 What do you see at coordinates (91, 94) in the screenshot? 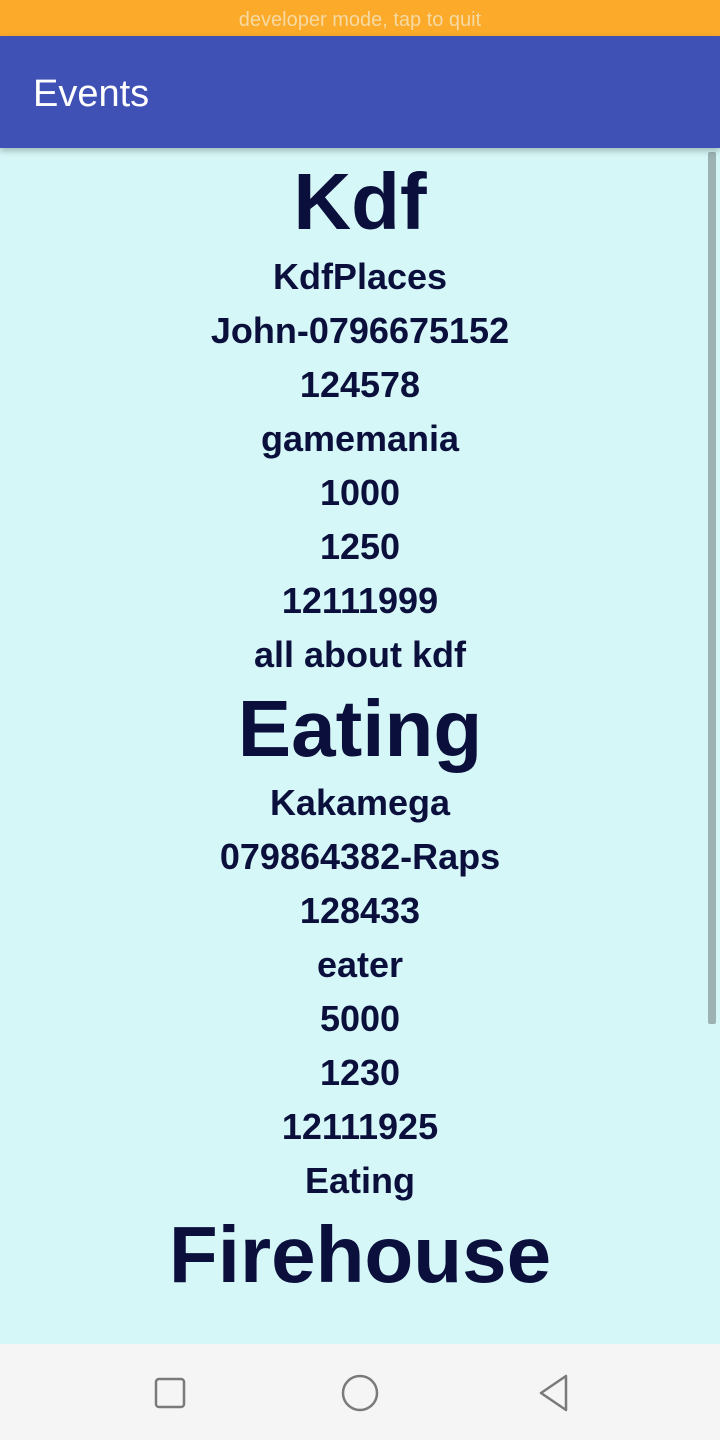
I see `page-title: Events` at bounding box center [91, 94].